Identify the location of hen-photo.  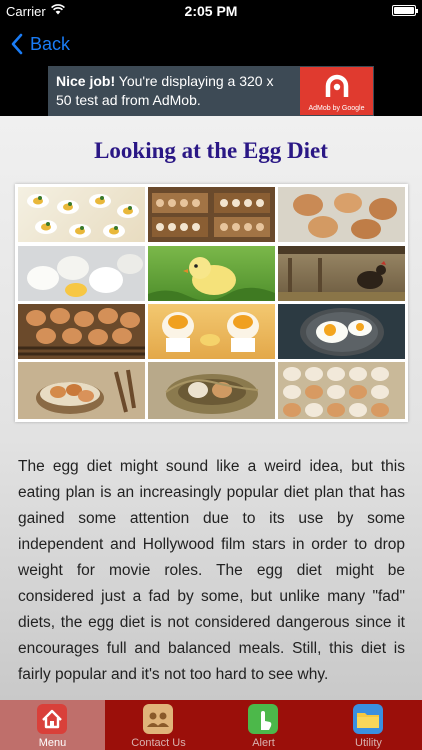
(341, 273).